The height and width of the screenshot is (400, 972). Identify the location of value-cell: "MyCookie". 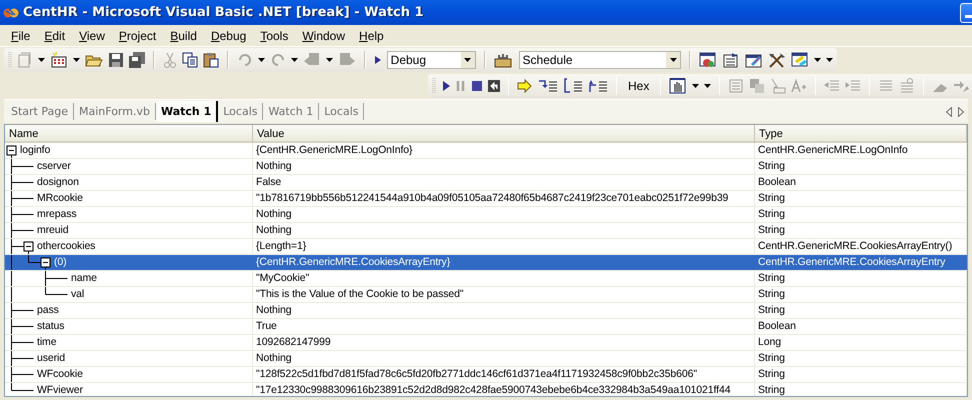
(504, 278).